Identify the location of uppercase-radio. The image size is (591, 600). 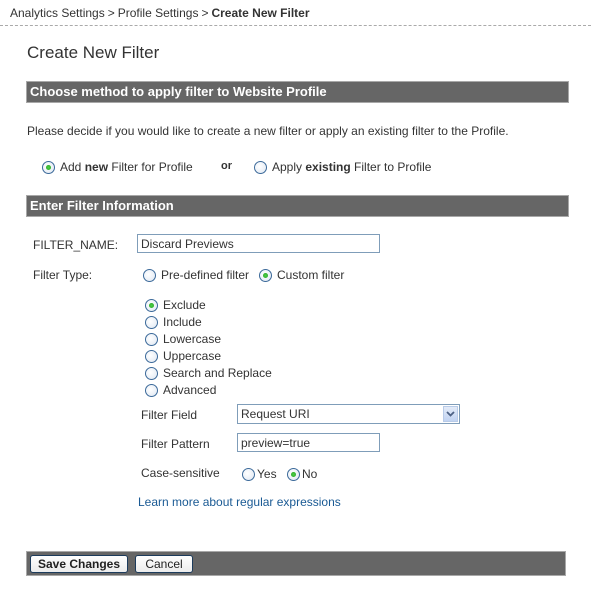
(151, 356).